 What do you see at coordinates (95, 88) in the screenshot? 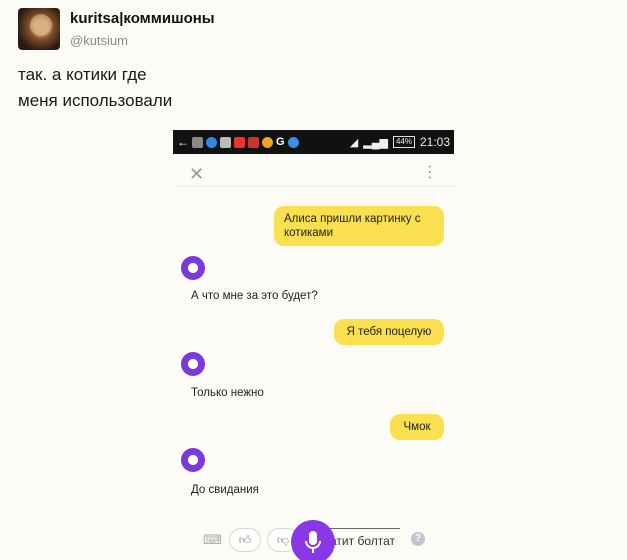
I see `tweet-text: так. а котики где меня использовали` at bounding box center [95, 88].